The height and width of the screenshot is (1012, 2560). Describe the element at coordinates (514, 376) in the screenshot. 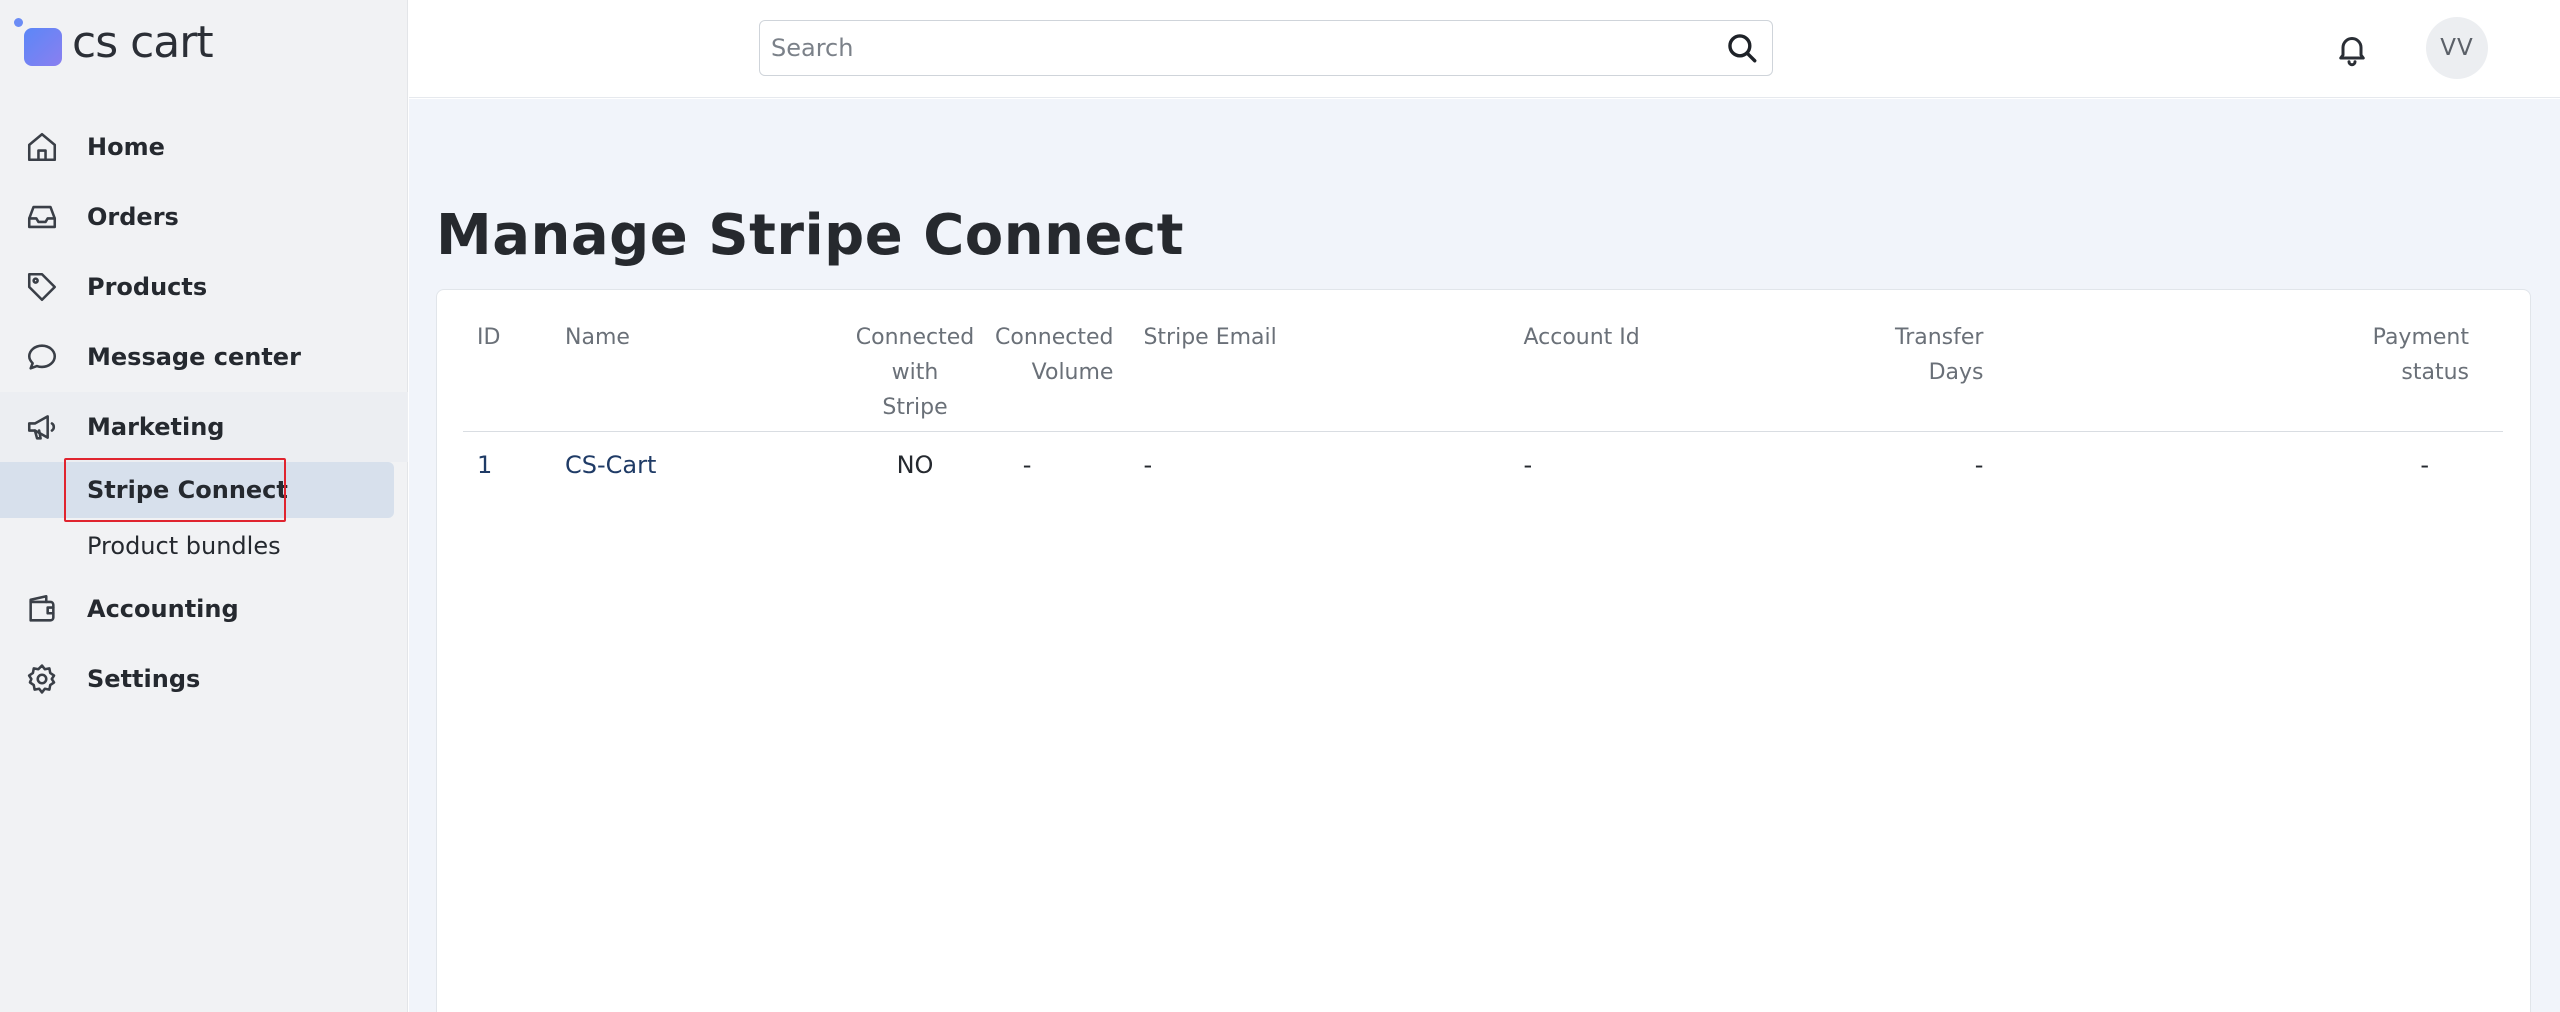

I see `column-header-id: ID` at that location.